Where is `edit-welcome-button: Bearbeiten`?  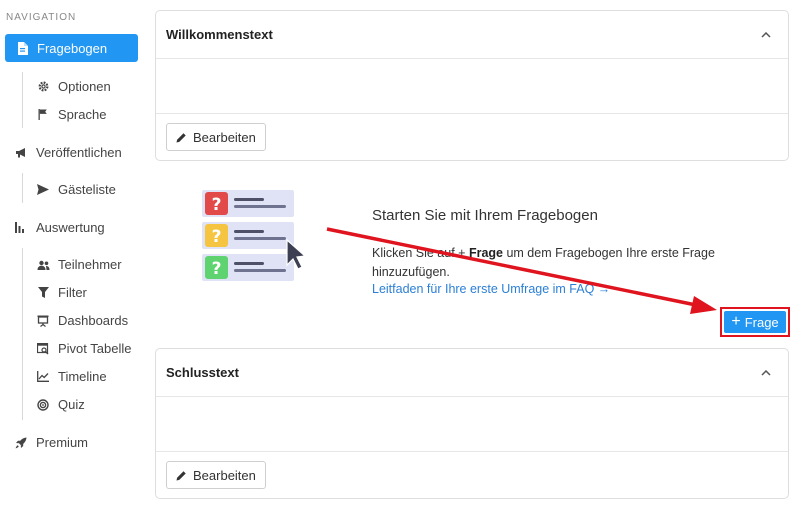
edit-welcome-button: Bearbeiten is located at coordinates (216, 137).